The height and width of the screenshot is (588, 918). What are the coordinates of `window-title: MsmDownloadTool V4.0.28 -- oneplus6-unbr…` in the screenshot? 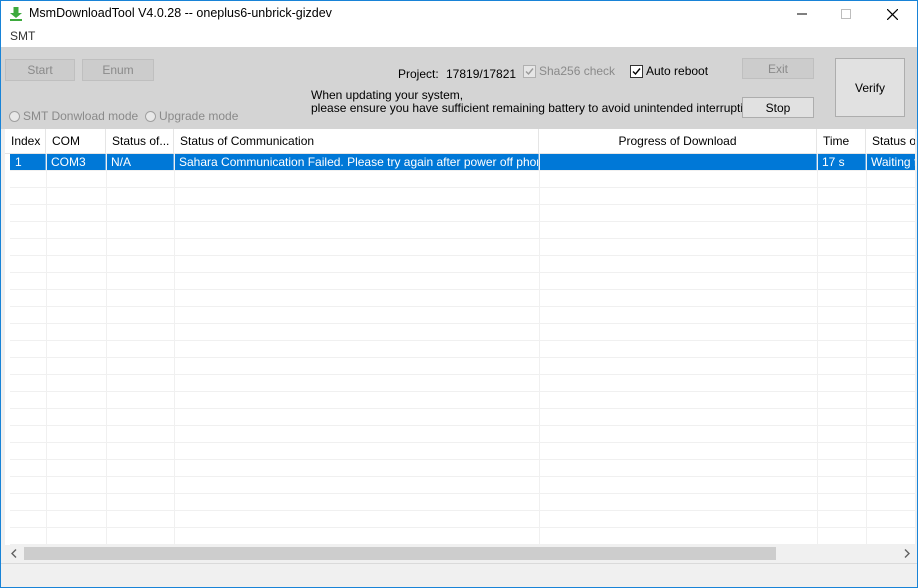 It's located at (180, 13).